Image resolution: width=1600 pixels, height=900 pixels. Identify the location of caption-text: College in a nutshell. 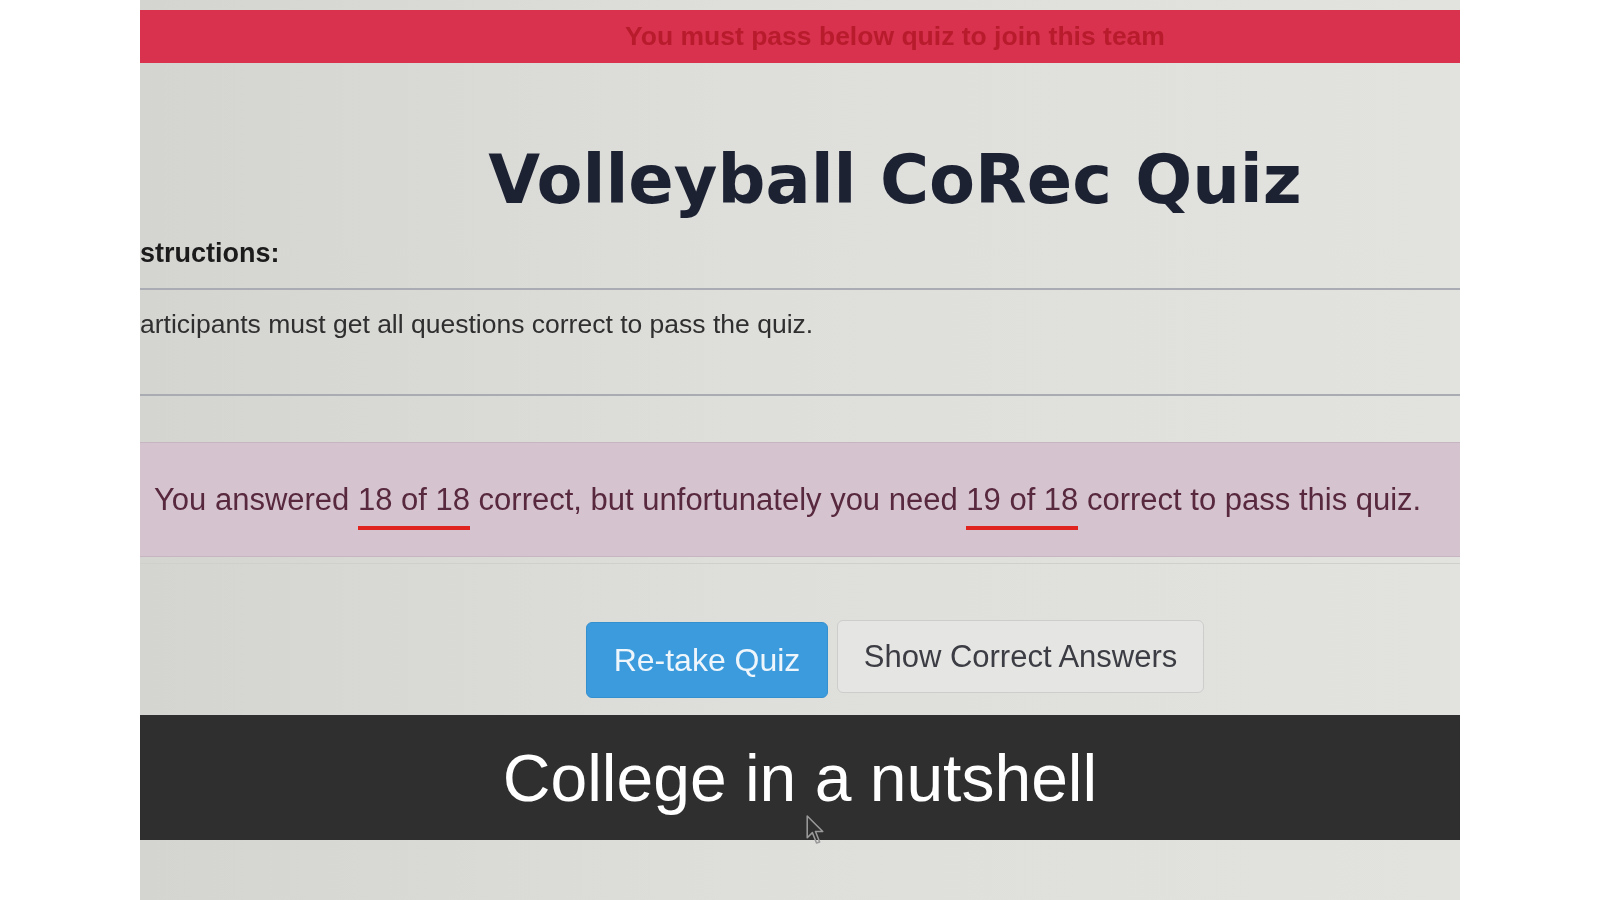
(800, 777).